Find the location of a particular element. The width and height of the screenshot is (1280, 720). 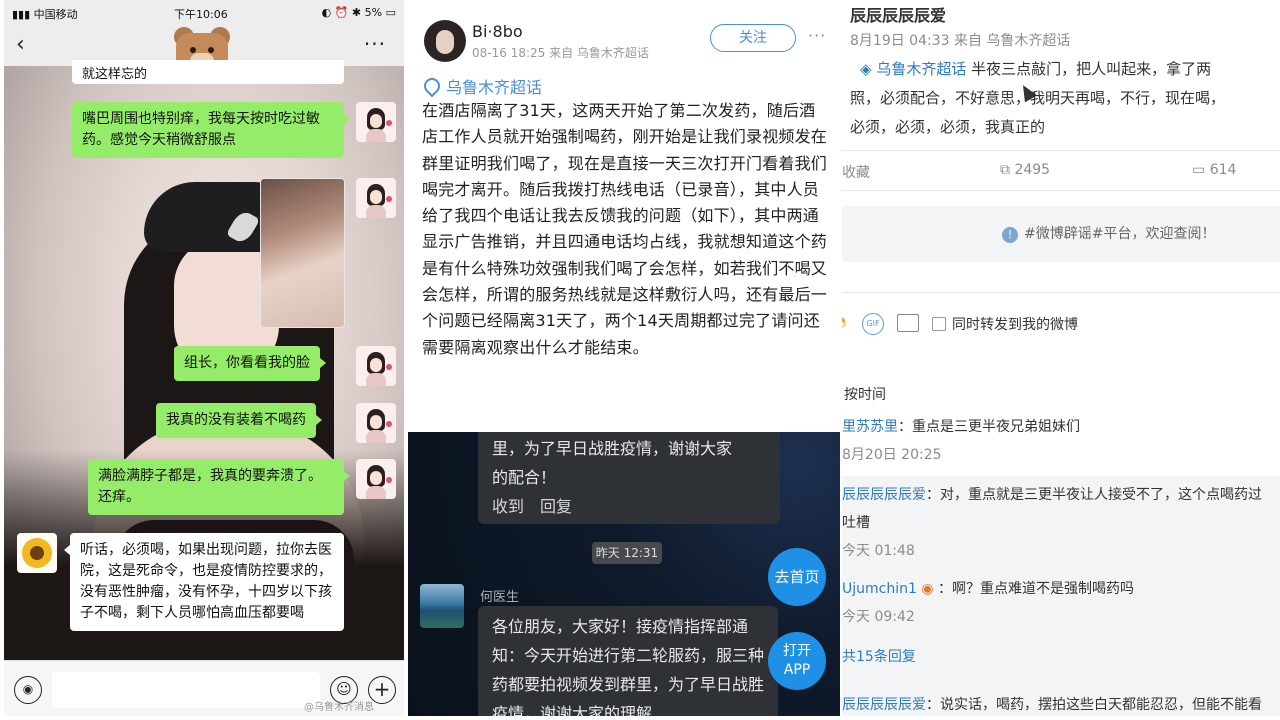

badge-icon: ◉ is located at coordinates (927, 589).